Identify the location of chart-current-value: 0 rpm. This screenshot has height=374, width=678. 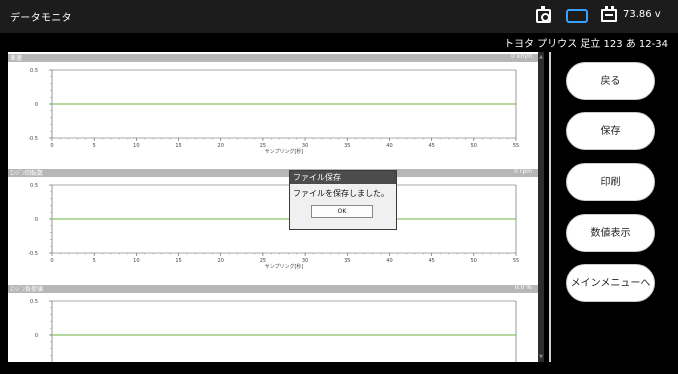
(523, 171).